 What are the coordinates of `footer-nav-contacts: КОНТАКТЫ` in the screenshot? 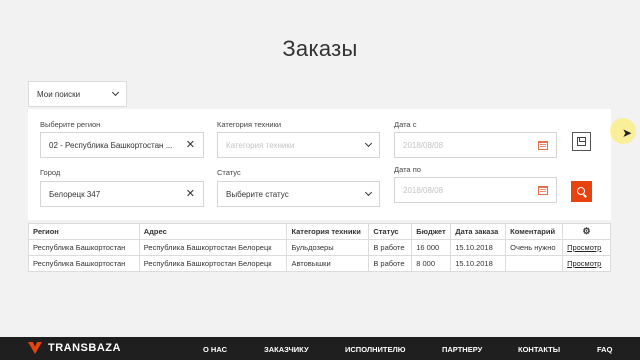 It's located at (539, 349).